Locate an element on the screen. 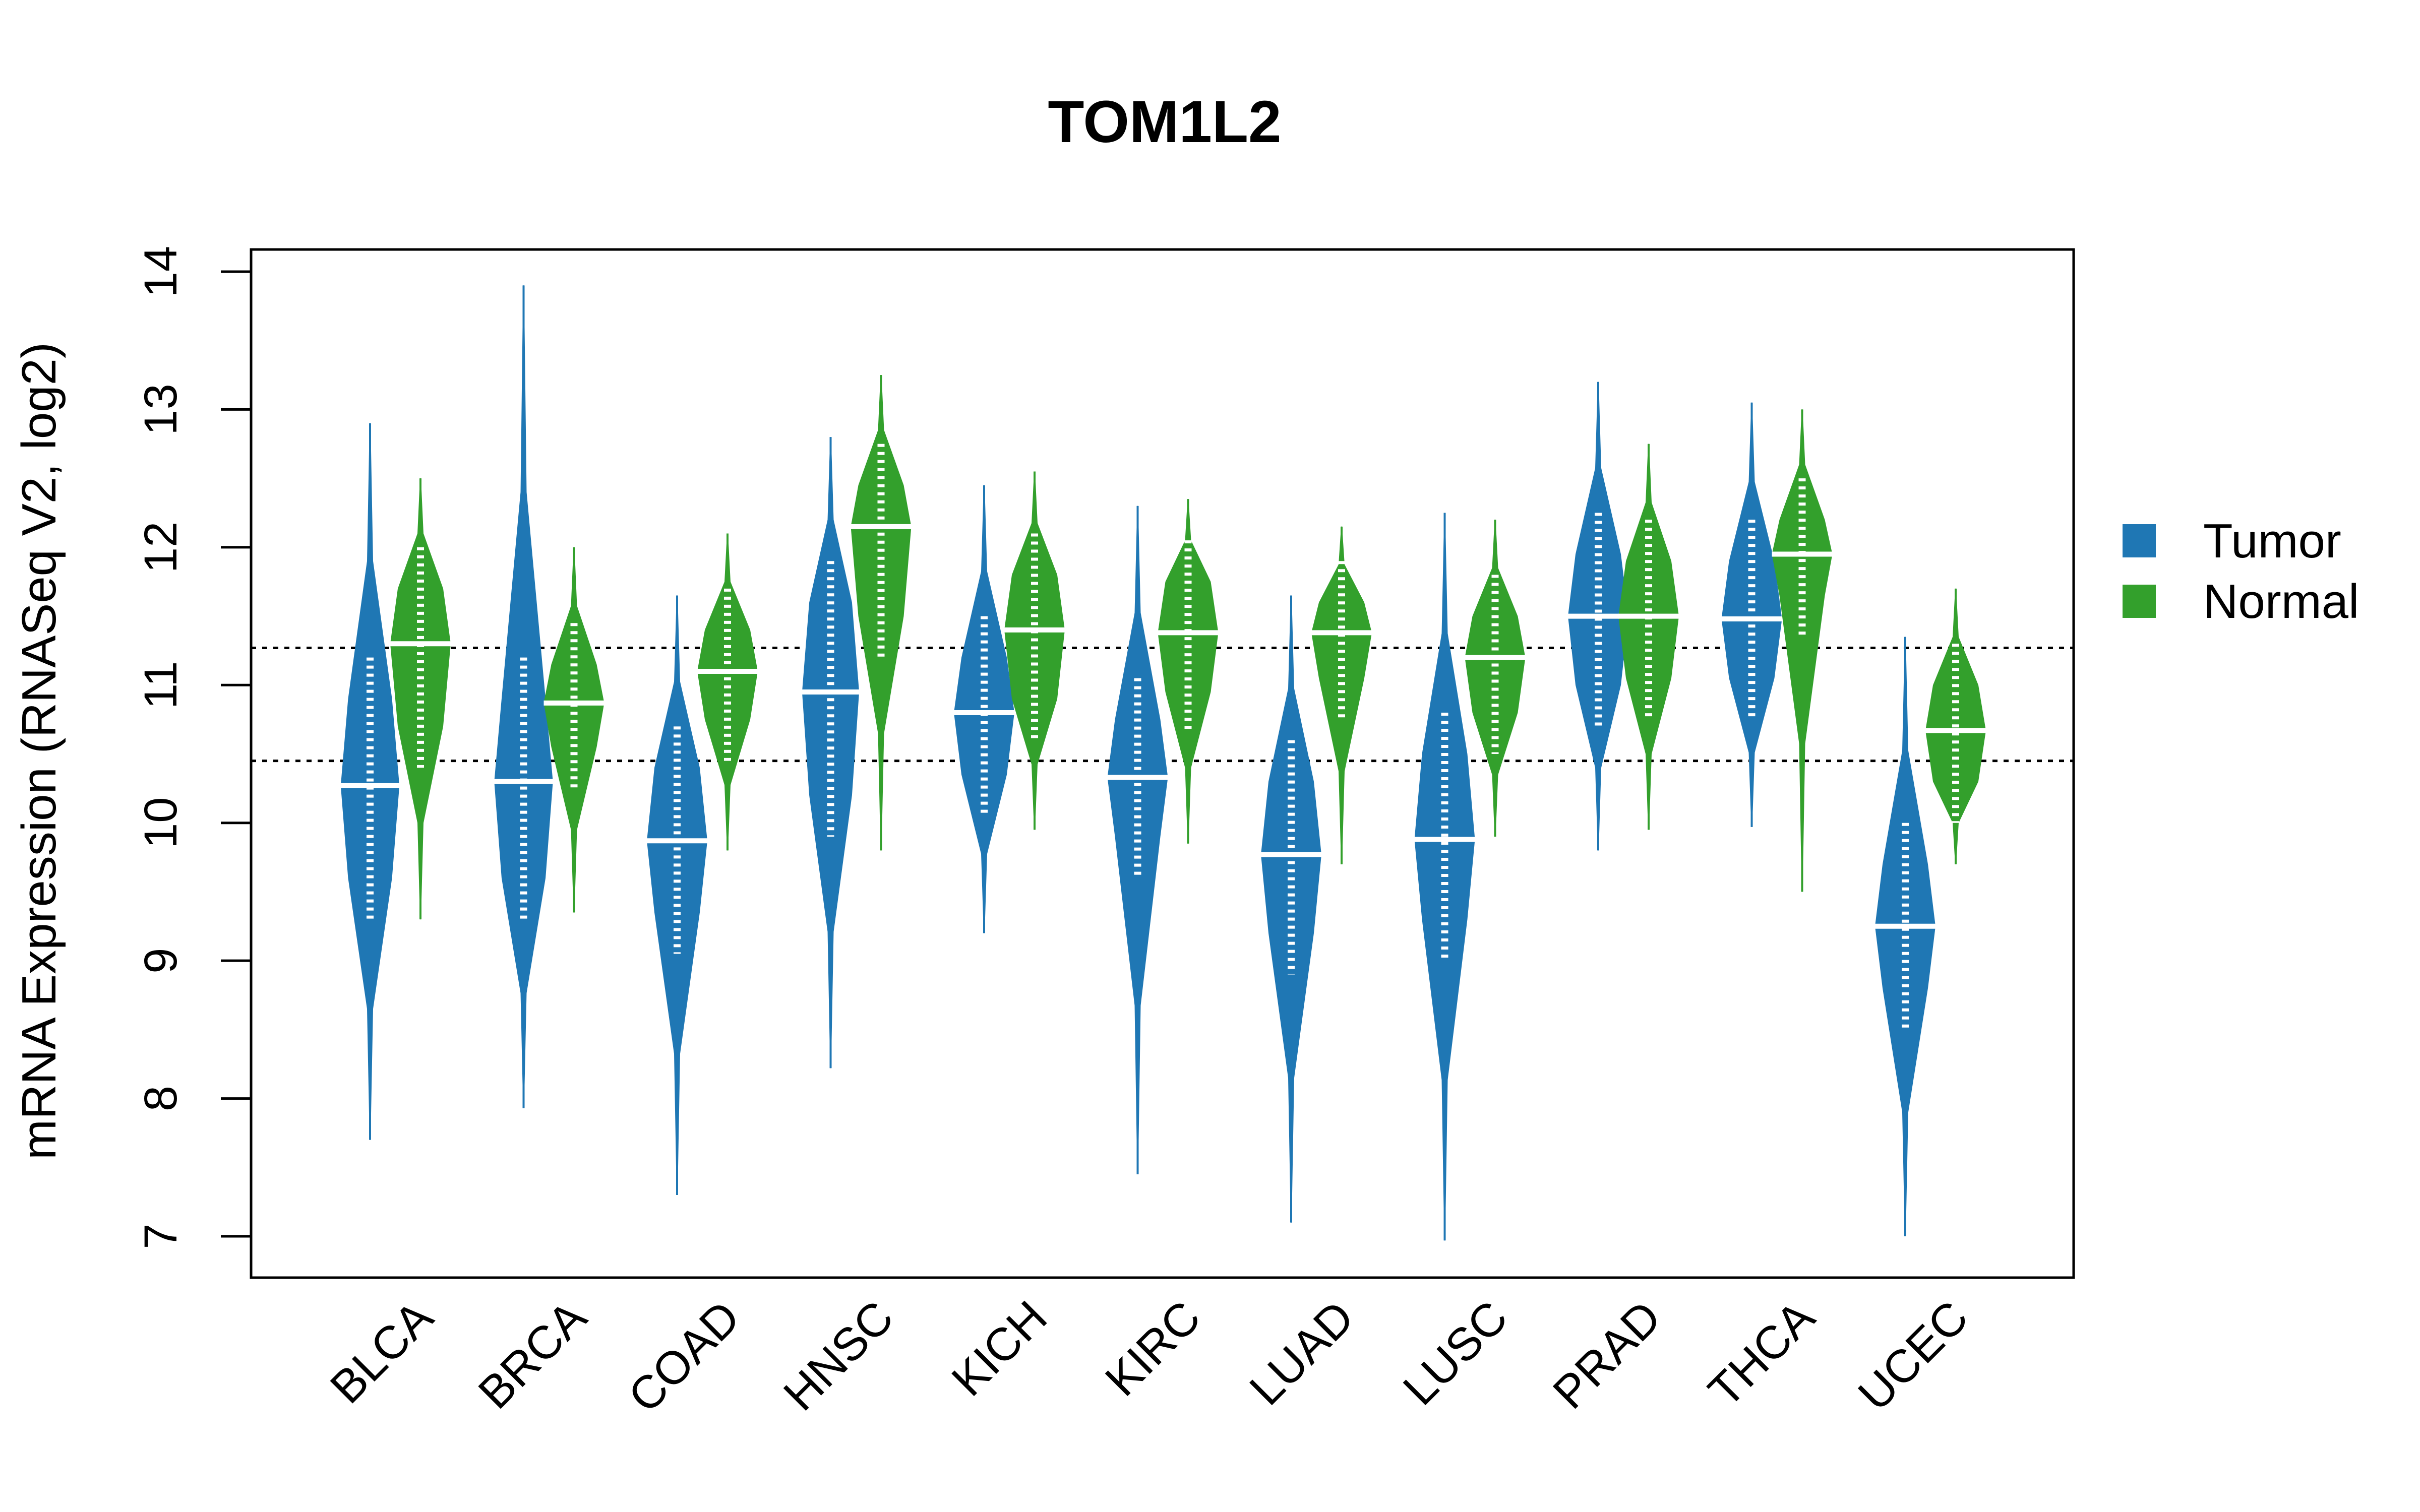  x-tick-label: KICH is located at coordinates (999, 1348).